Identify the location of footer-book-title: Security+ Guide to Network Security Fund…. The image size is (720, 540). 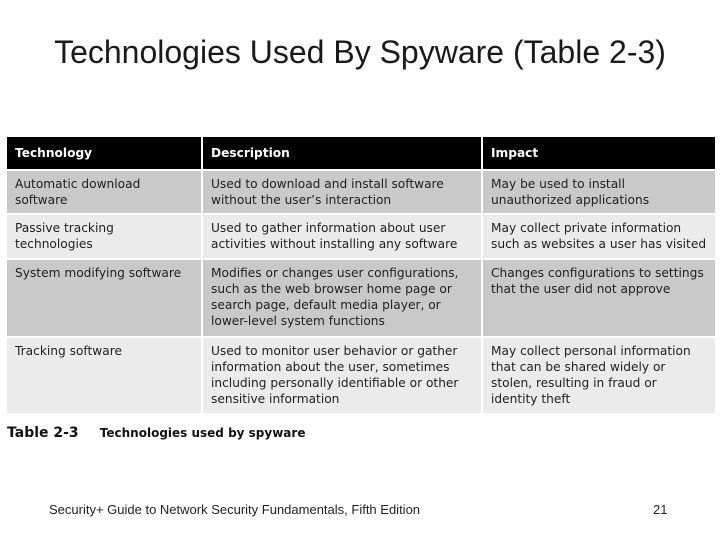
(235, 509).